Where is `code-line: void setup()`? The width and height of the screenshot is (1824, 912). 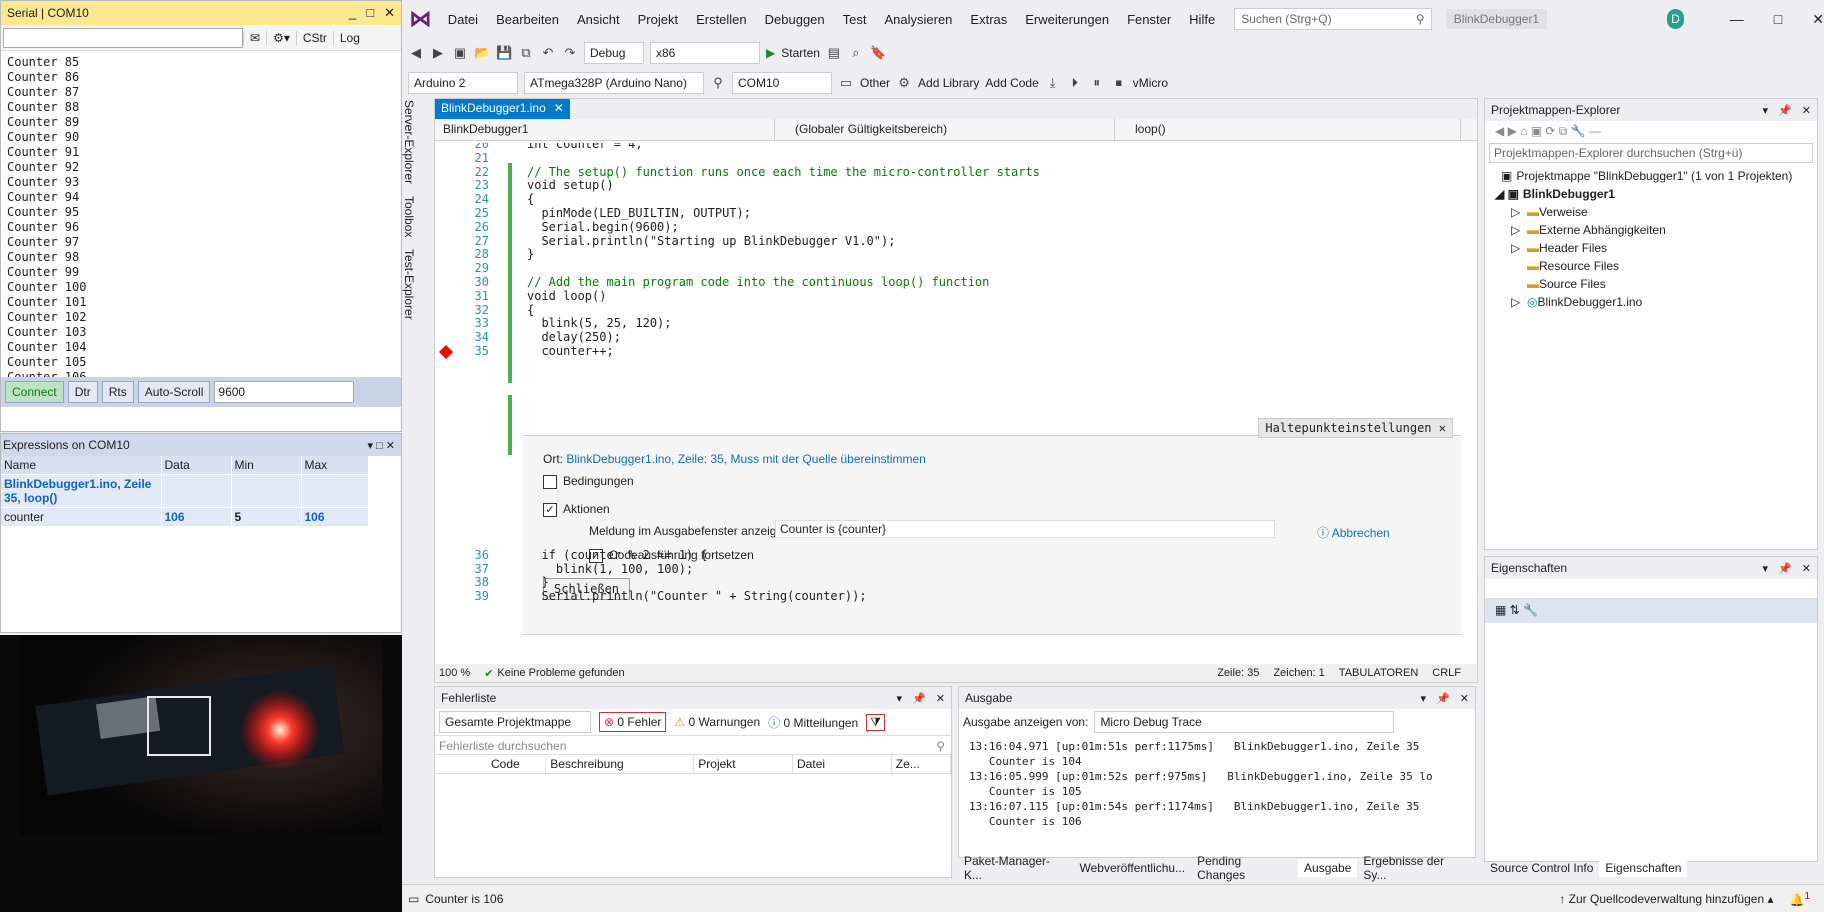 code-line: void setup() is located at coordinates (570, 185).